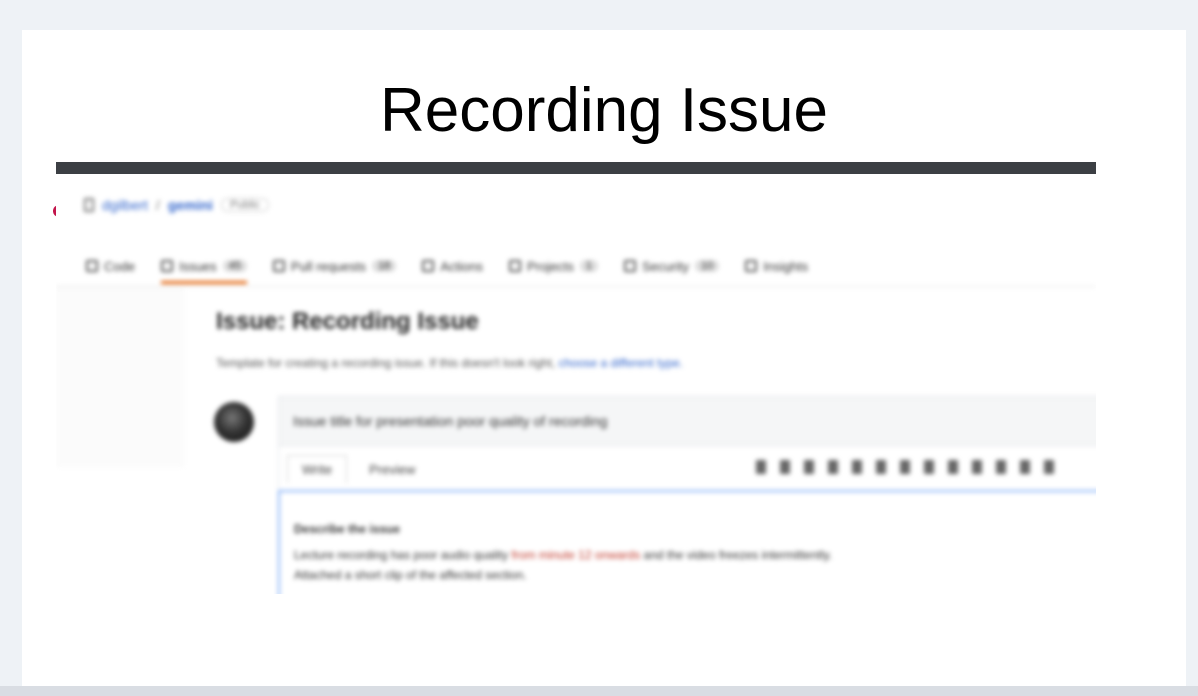  Describe the element at coordinates (403, 555) in the screenshot. I see `body-line-2-a: Lecture recording has poor audio quality` at that location.